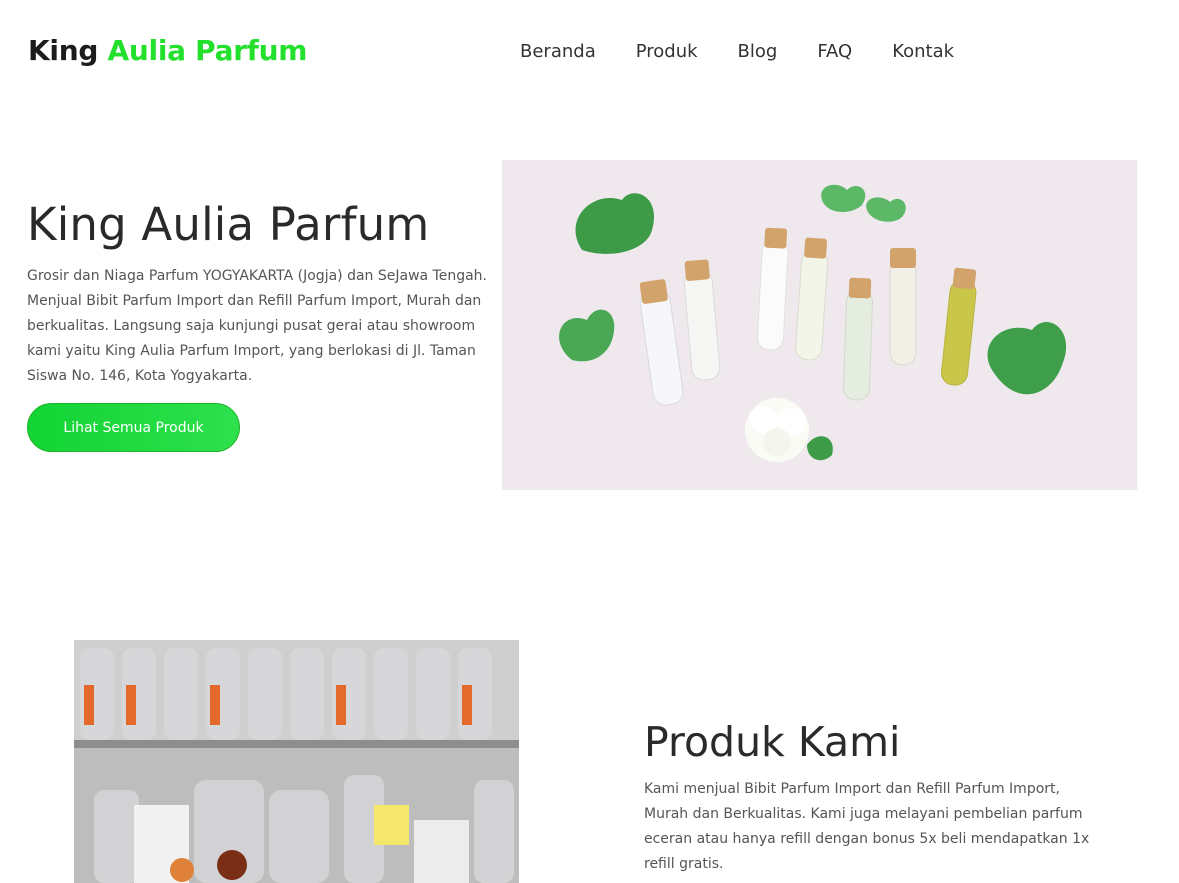 The width and height of the screenshot is (1179, 883). I want to click on nav-blog: Blog, so click(758, 51).